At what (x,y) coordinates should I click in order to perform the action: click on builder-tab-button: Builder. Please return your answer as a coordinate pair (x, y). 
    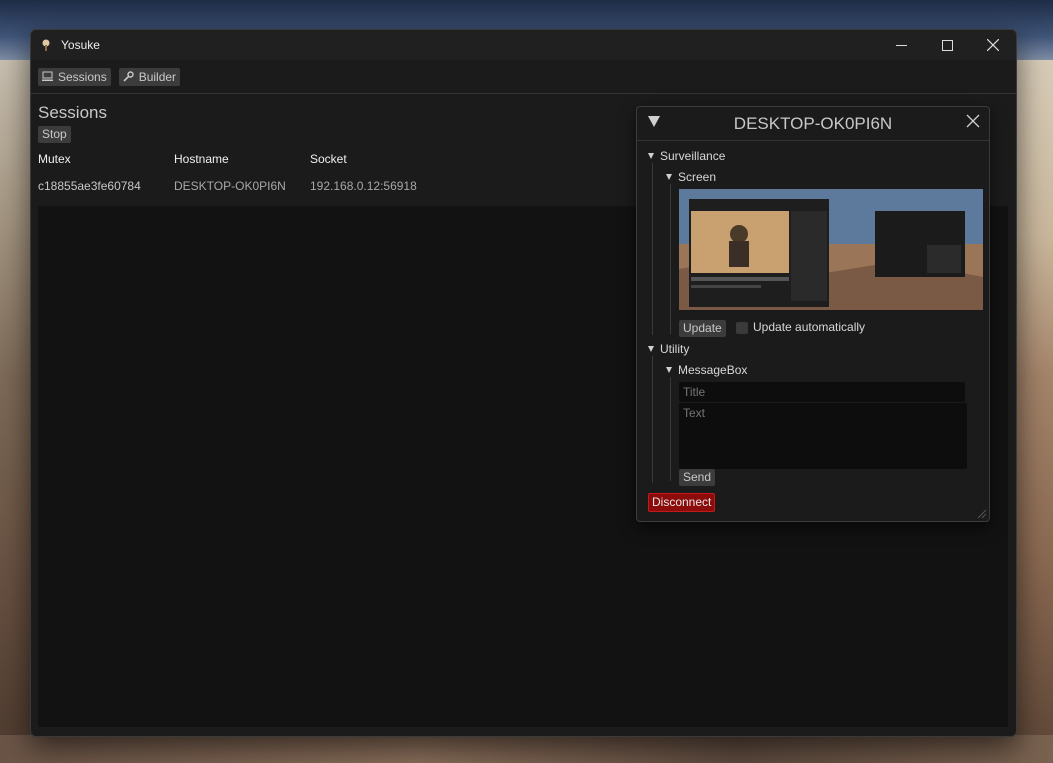
    Looking at the image, I should click on (149, 76).